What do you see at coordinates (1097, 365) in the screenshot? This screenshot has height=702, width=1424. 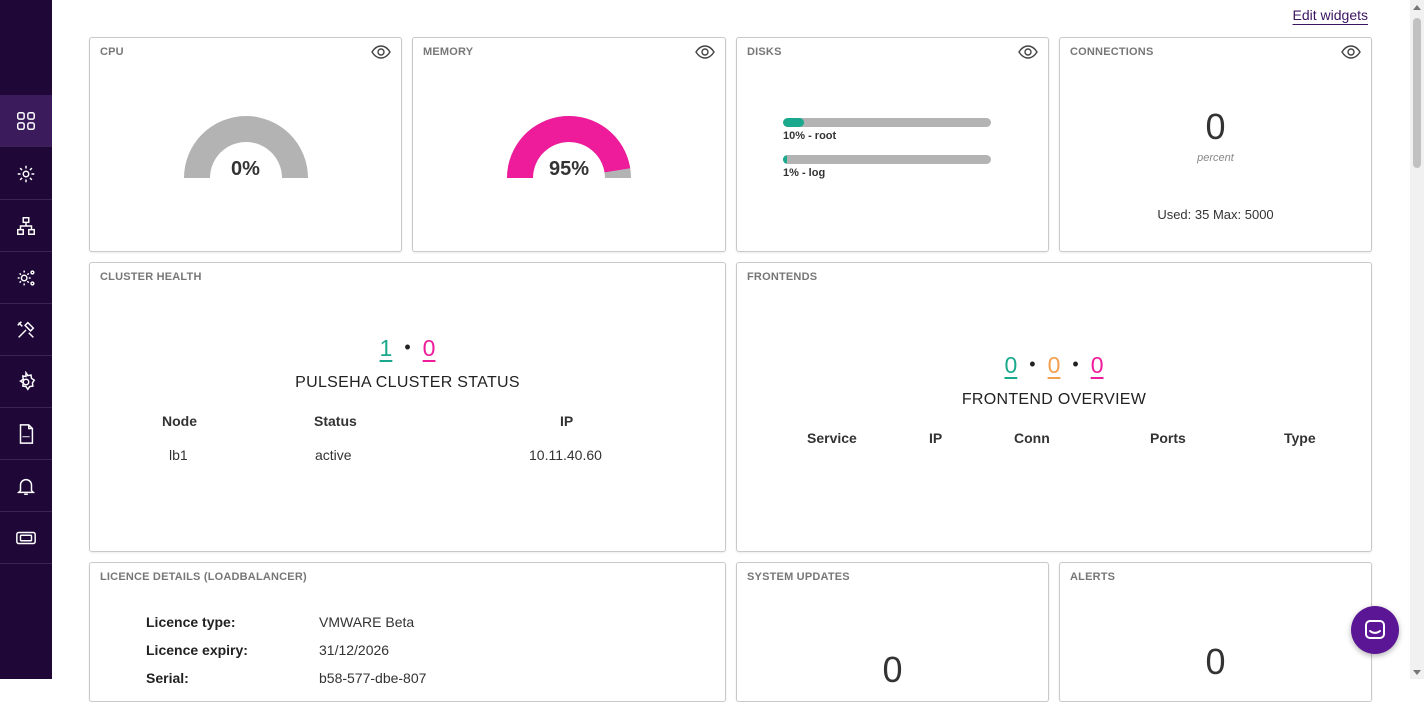 I see `frontend-bad-count: 0` at bounding box center [1097, 365].